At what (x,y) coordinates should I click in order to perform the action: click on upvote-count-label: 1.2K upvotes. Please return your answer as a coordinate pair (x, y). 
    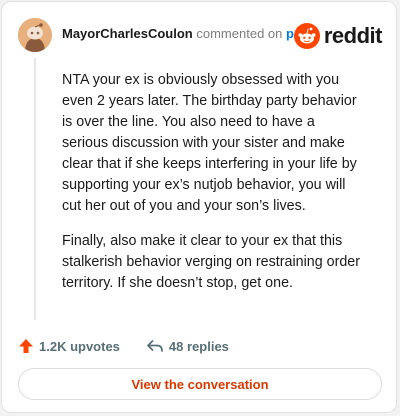
    Looking at the image, I should click on (79, 346).